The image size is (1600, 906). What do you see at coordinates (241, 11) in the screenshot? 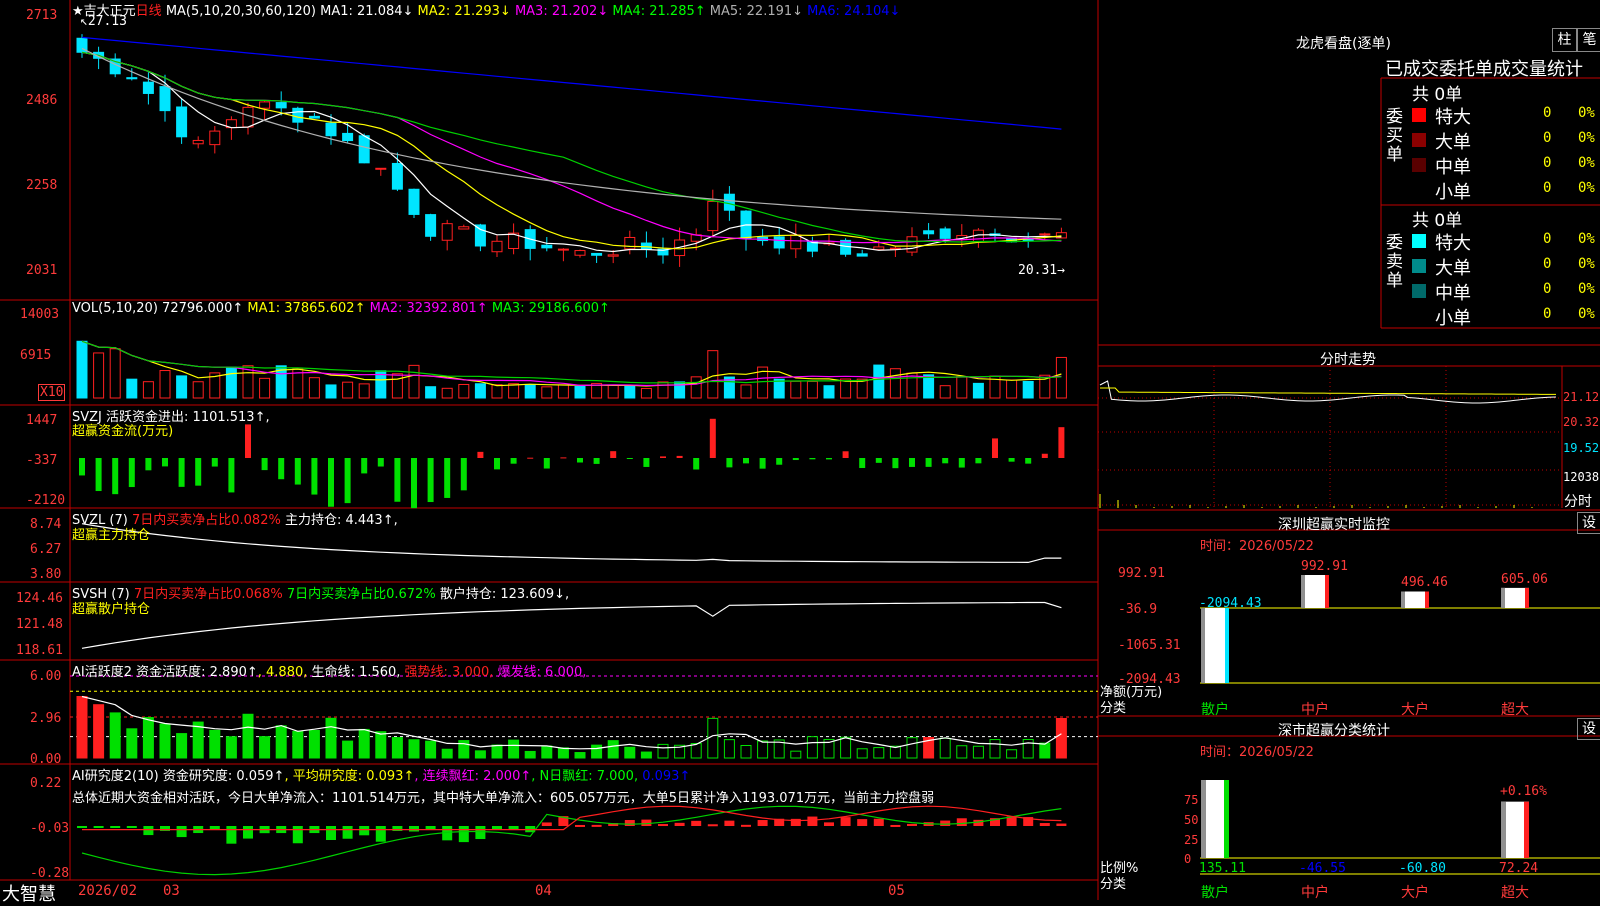
I see `title-segment: MA(5,10,20,30,60,120)` at bounding box center [241, 11].